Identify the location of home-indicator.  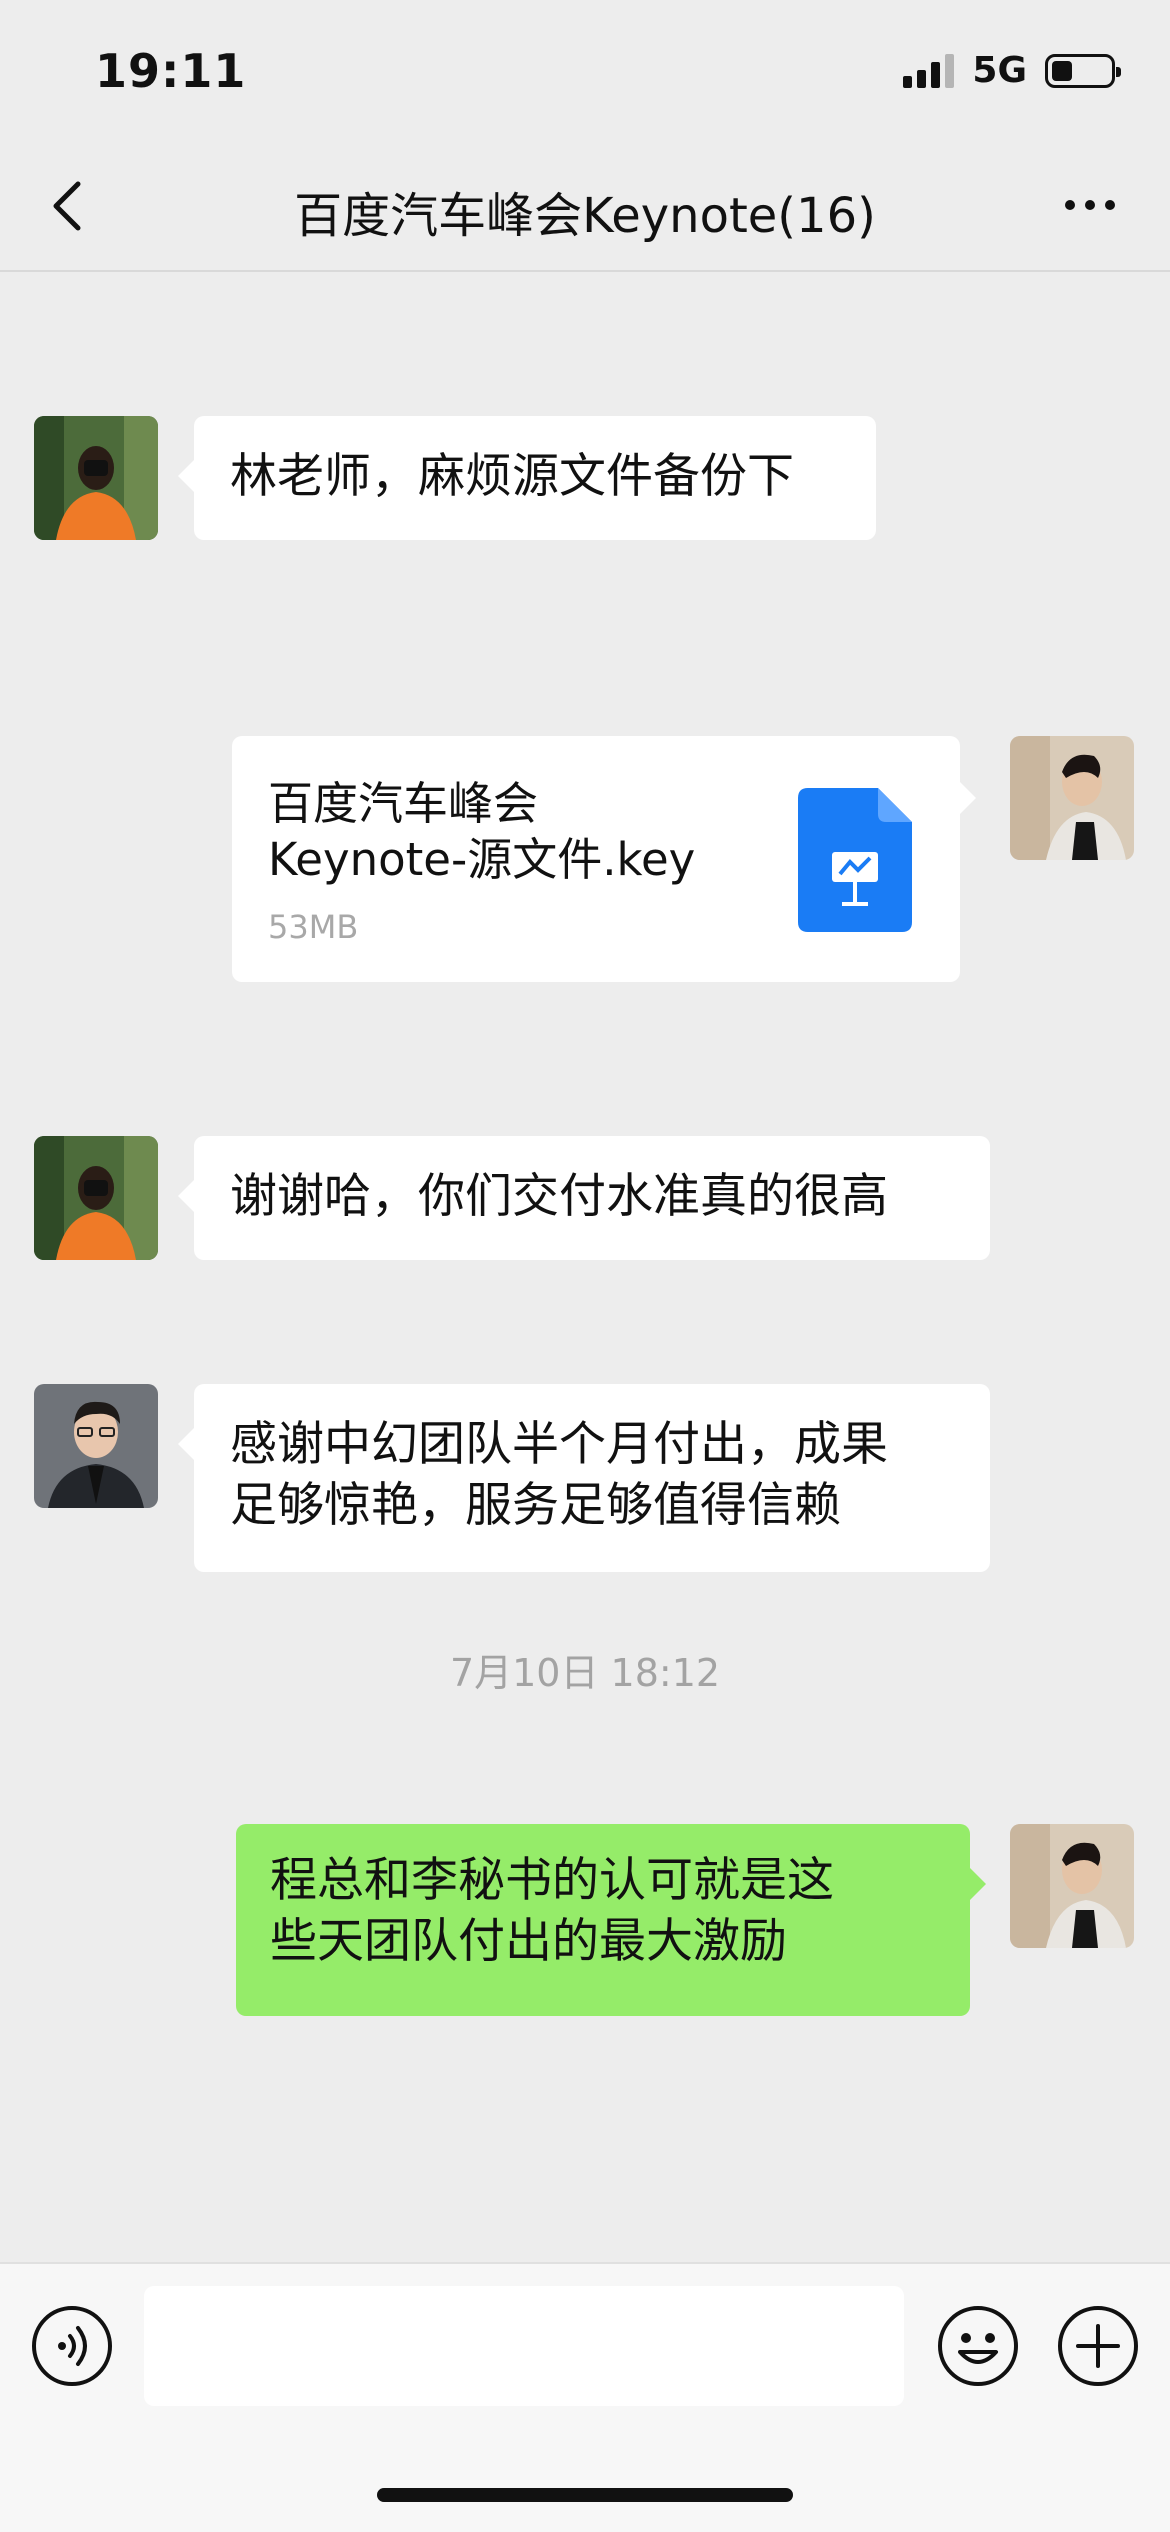
(585, 2495).